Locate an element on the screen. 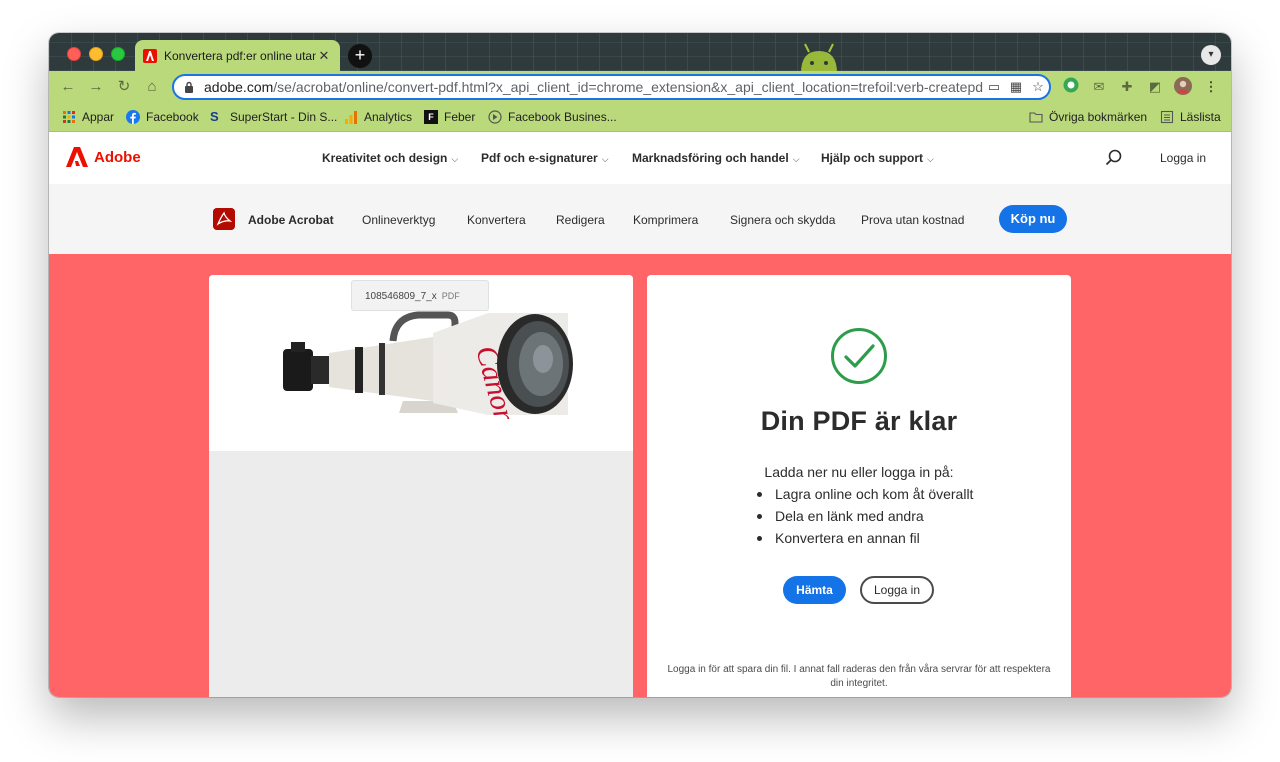 Image resolution: width=1280 pixels, height=762 pixels. tab-title: Konvertera pdf:er online utan k is located at coordinates (240, 55).